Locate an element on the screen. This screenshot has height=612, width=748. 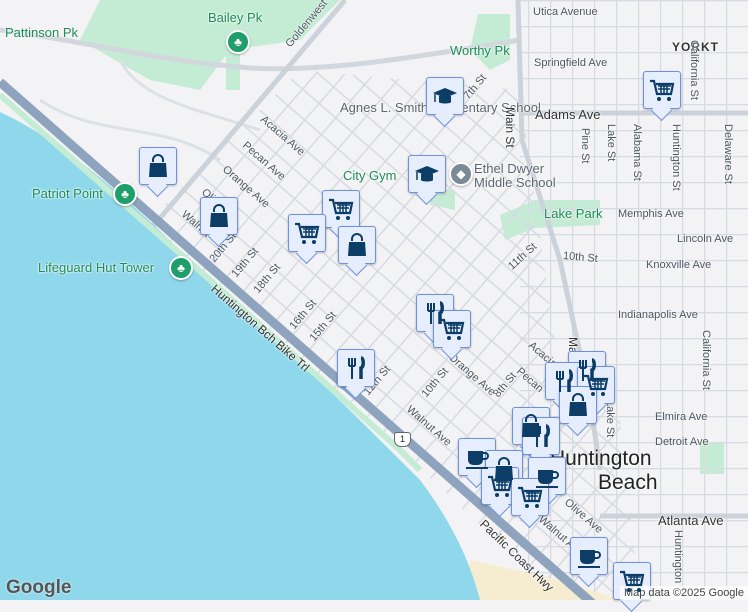
coffee-marker is located at coordinates (589, 556).